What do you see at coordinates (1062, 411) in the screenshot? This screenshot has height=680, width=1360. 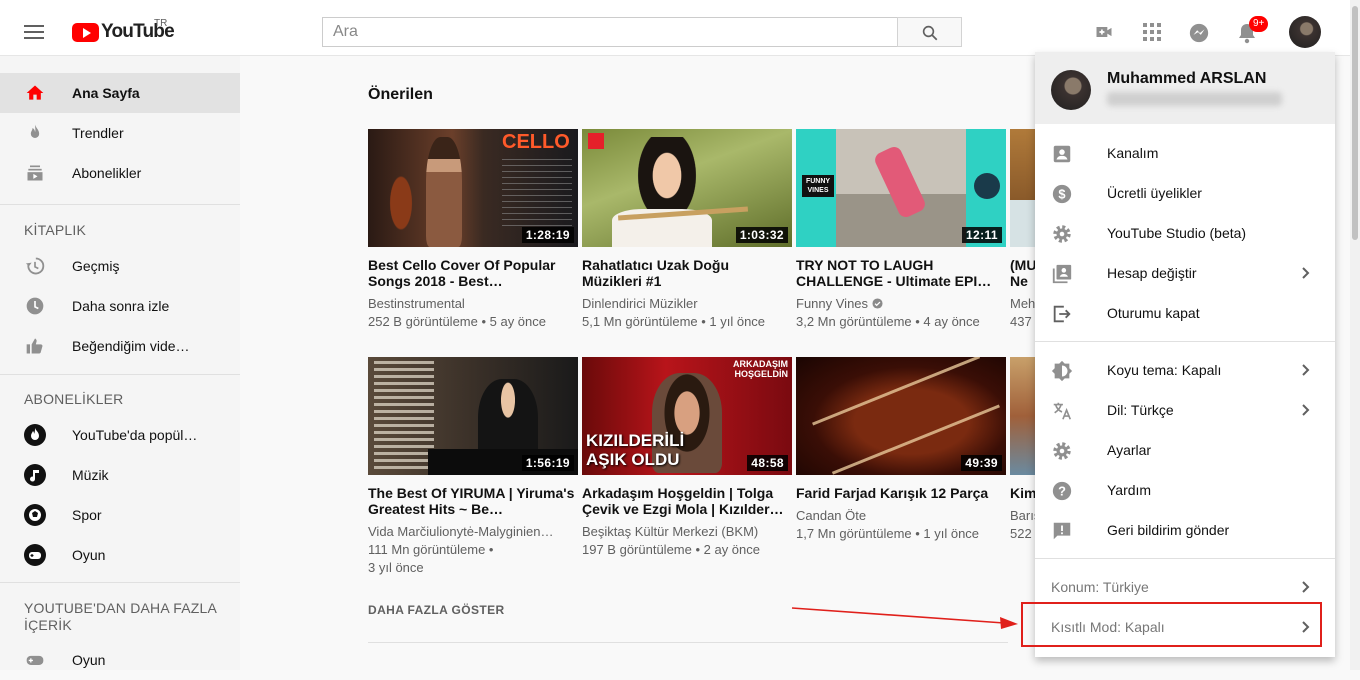 I see `language-icon` at bounding box center [1062, 411].